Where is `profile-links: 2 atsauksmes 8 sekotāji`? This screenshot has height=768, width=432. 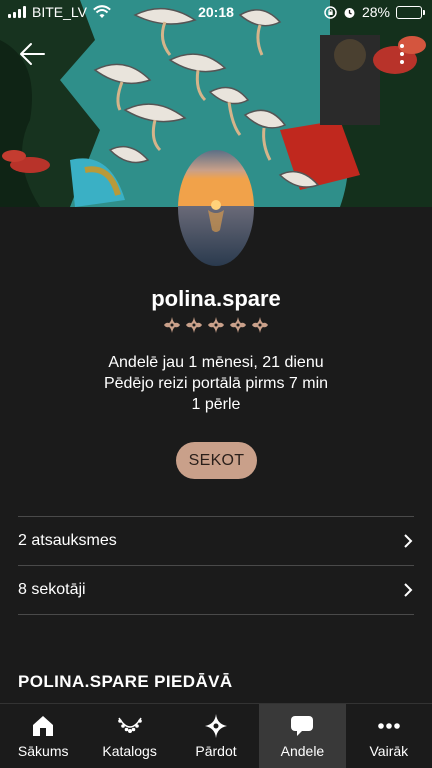
profile-links: 2 atsauksmes 8 sekotāji is located at coordinates (216, 565).